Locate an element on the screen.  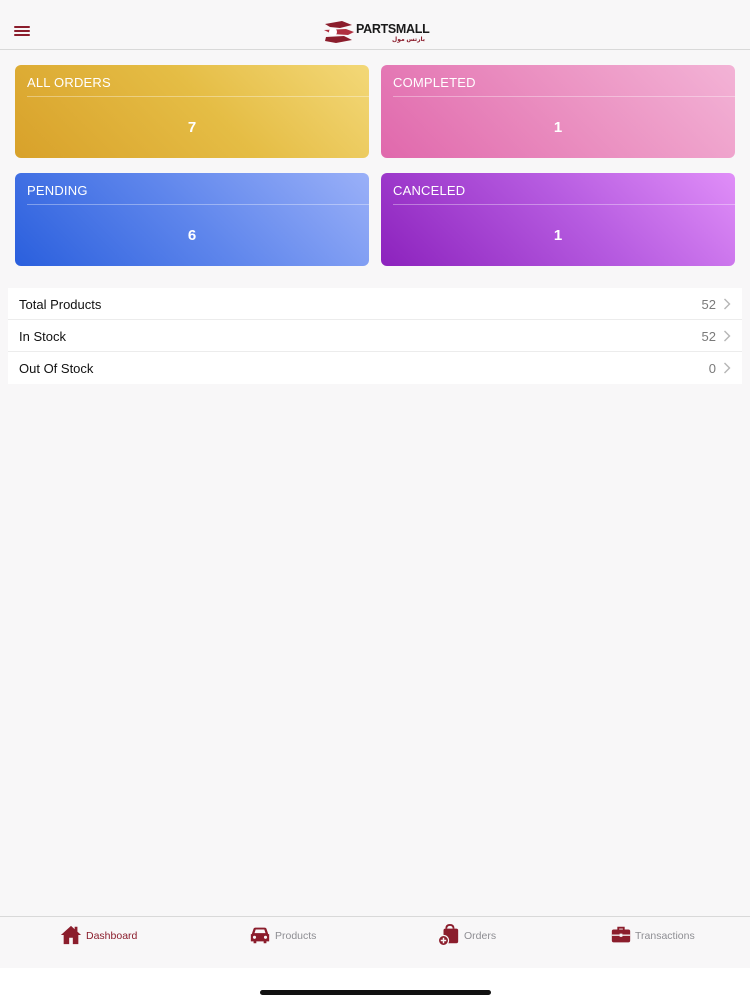
card-count: 6 is located at coordinates (192, 235).